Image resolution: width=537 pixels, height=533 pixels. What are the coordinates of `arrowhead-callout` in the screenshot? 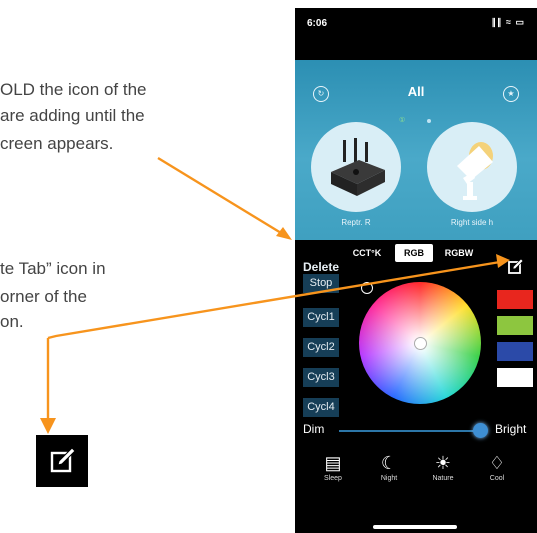 It's located at (48, 426).